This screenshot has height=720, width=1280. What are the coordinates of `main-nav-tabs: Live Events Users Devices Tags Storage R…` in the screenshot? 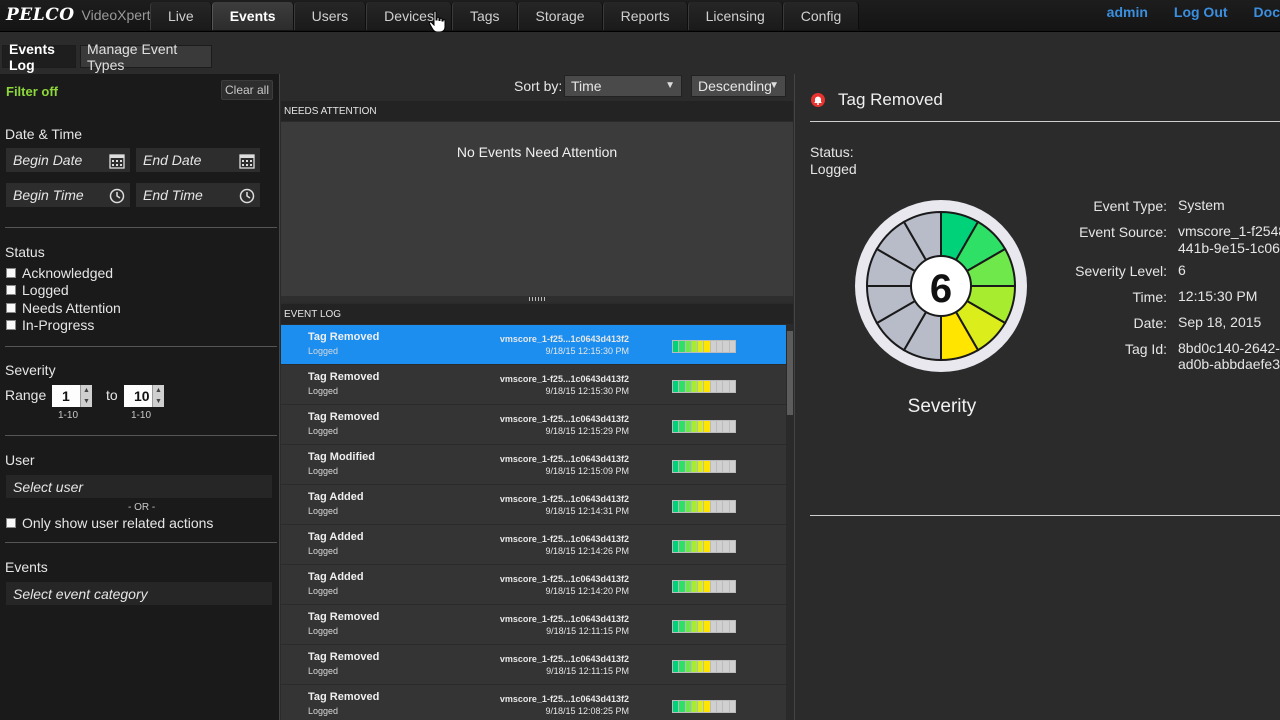 It's located at (505, 16).